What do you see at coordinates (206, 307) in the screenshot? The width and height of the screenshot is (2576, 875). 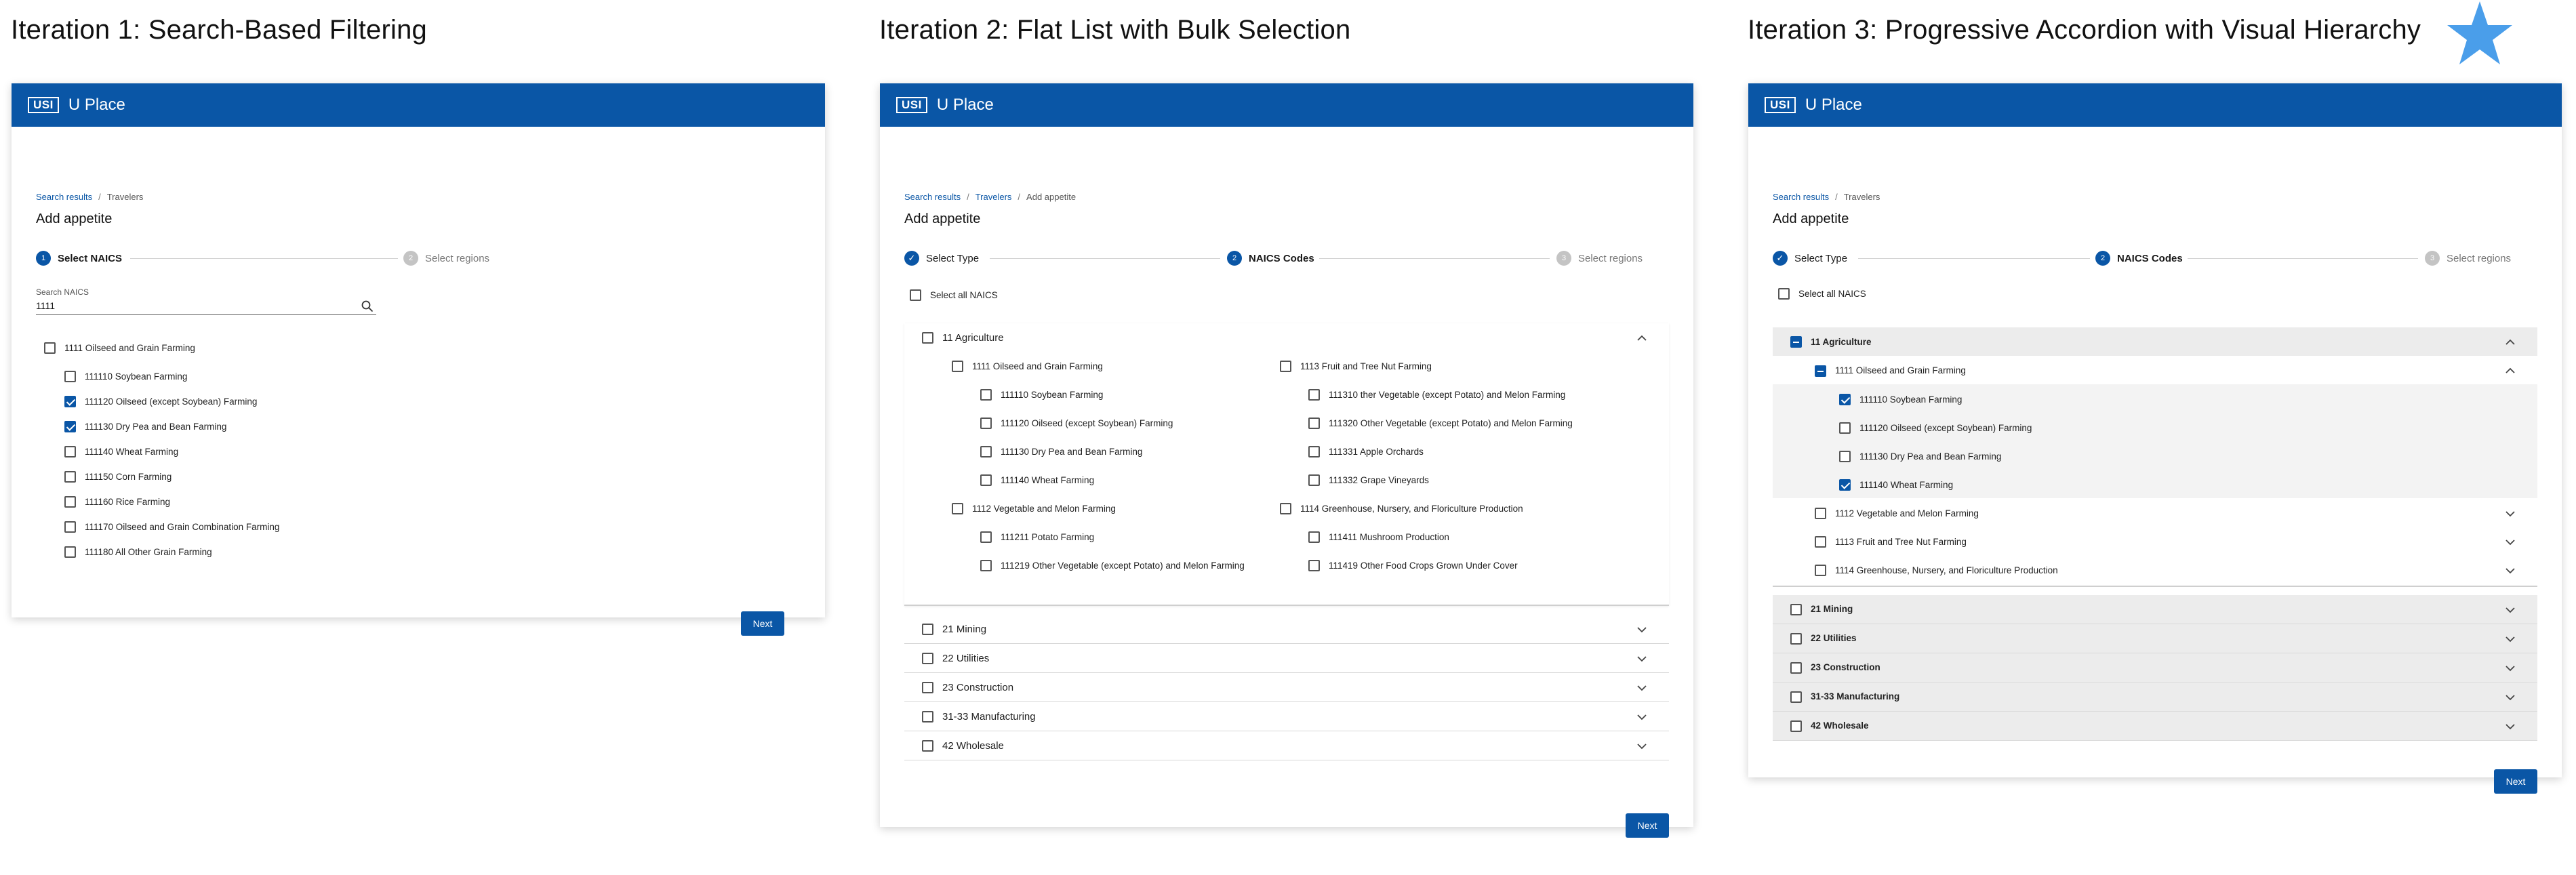 I see `search-input: 1111` at bounding box center [206, 307].